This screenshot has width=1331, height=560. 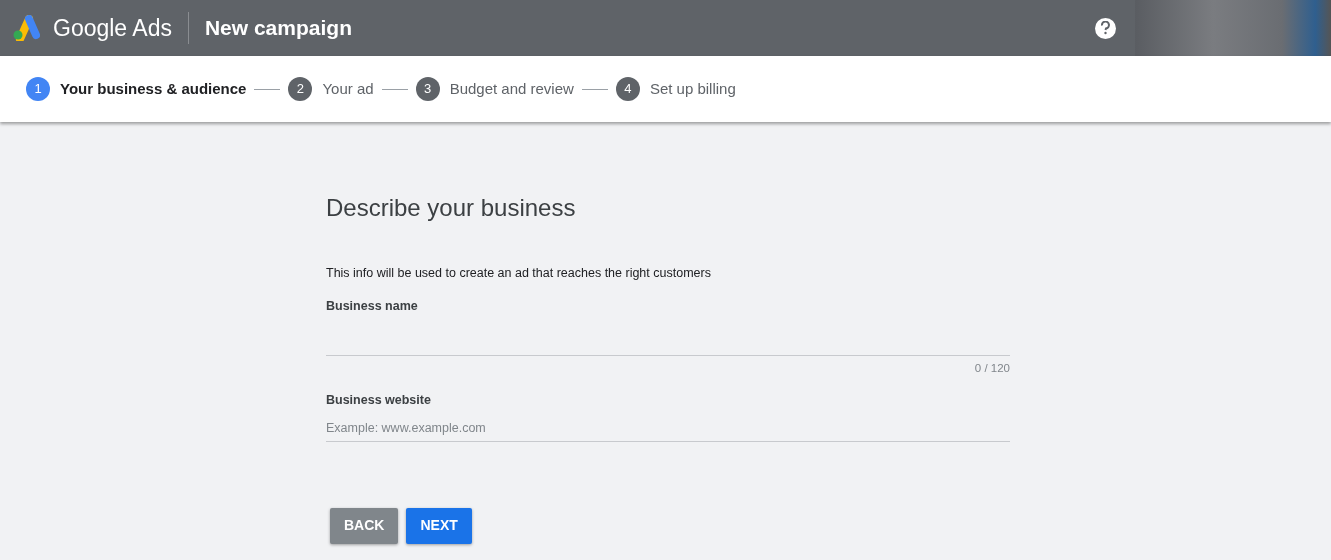 I want to click on next-button: NEXT, so click(x=439, y=525).